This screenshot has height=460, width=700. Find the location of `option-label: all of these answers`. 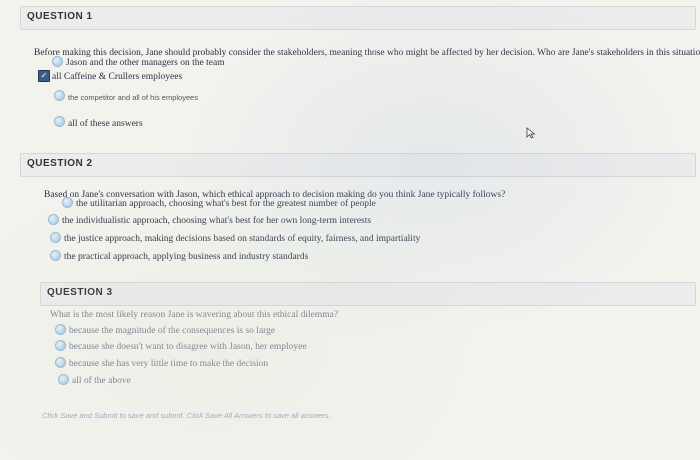

option-label: all of these answers is located at coordinates (105, 124).